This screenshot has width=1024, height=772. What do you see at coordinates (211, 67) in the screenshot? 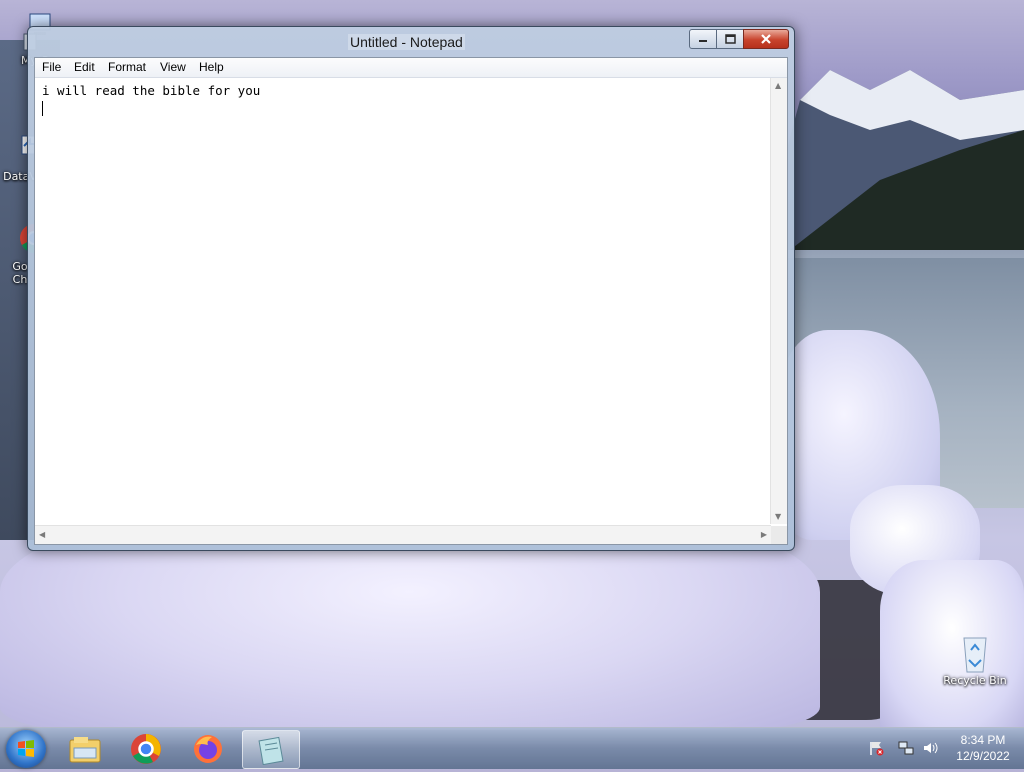
I see `menu-help: Help` at bounding box center [211, 67].